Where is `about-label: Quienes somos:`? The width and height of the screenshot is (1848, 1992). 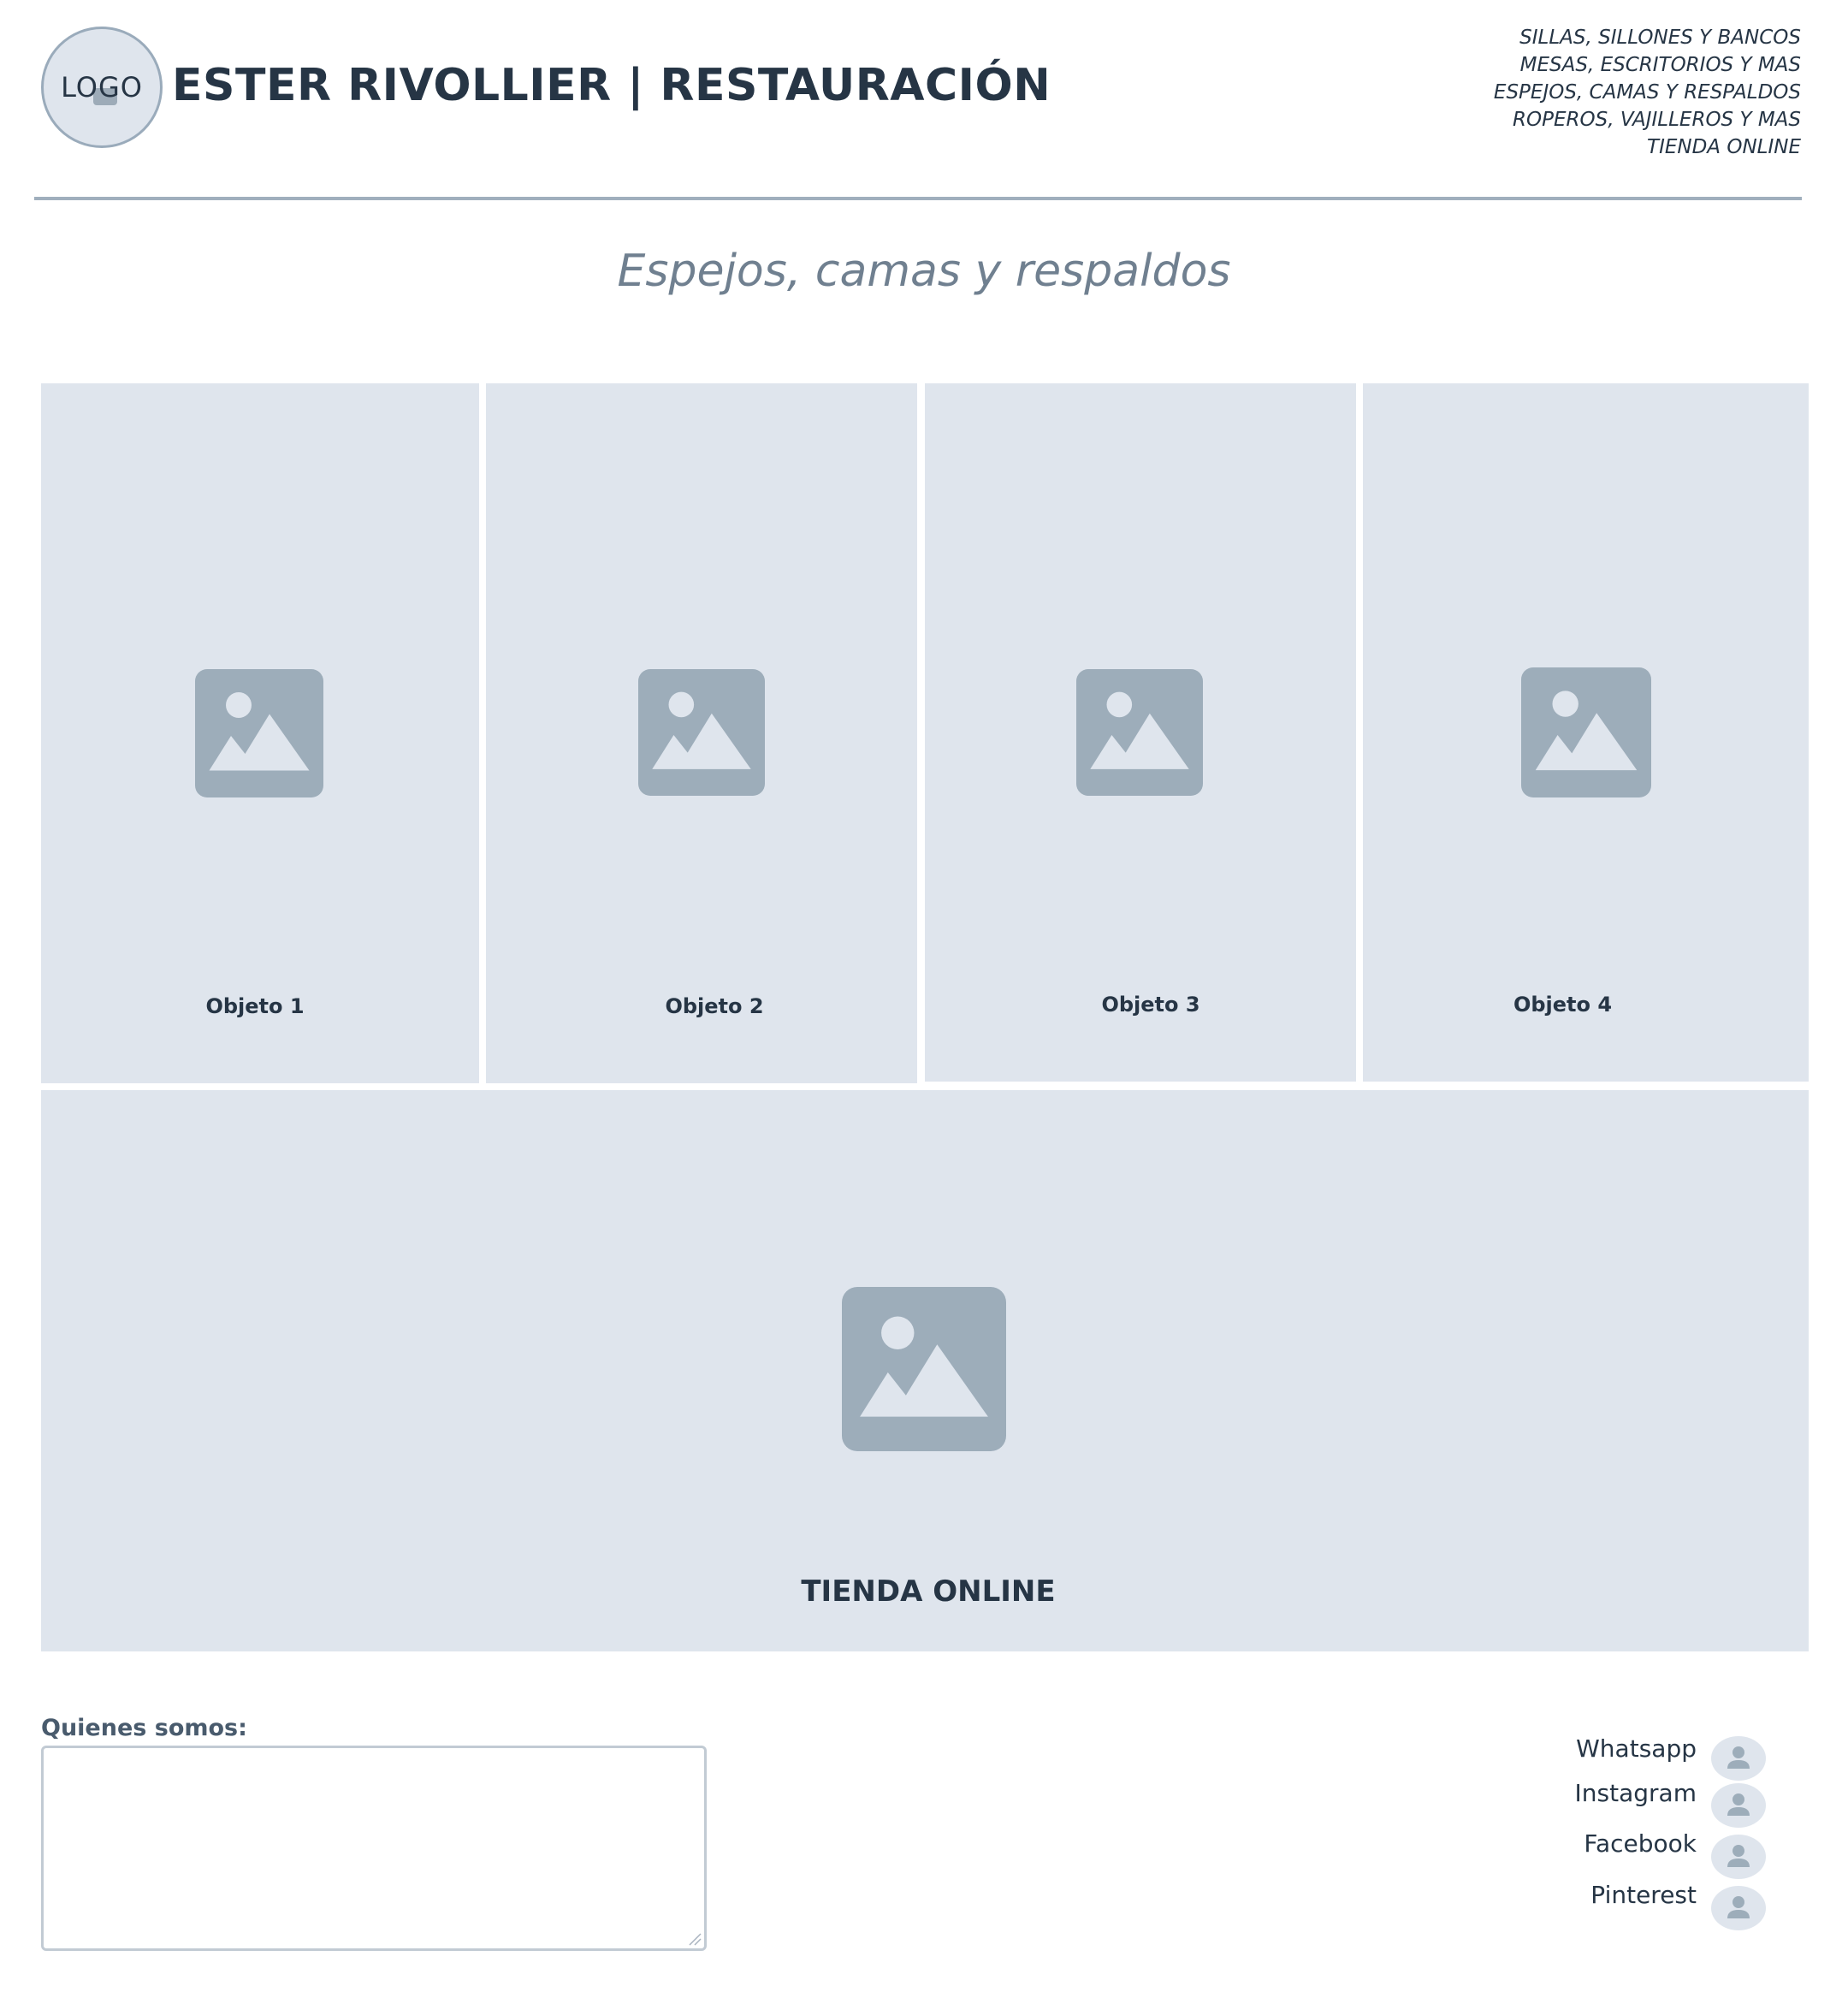 about-label: Quienes somos: is located at coordinates (144, 1728).